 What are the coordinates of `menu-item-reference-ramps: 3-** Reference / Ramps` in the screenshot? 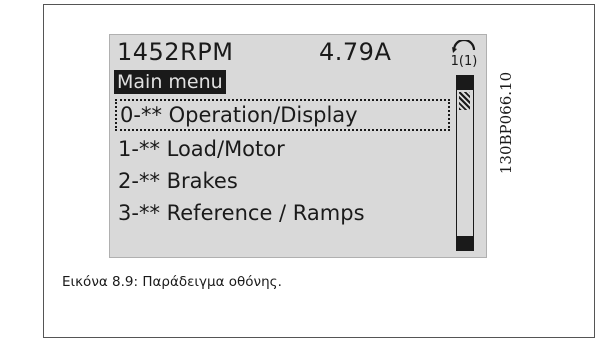 It's located at (241, 213).